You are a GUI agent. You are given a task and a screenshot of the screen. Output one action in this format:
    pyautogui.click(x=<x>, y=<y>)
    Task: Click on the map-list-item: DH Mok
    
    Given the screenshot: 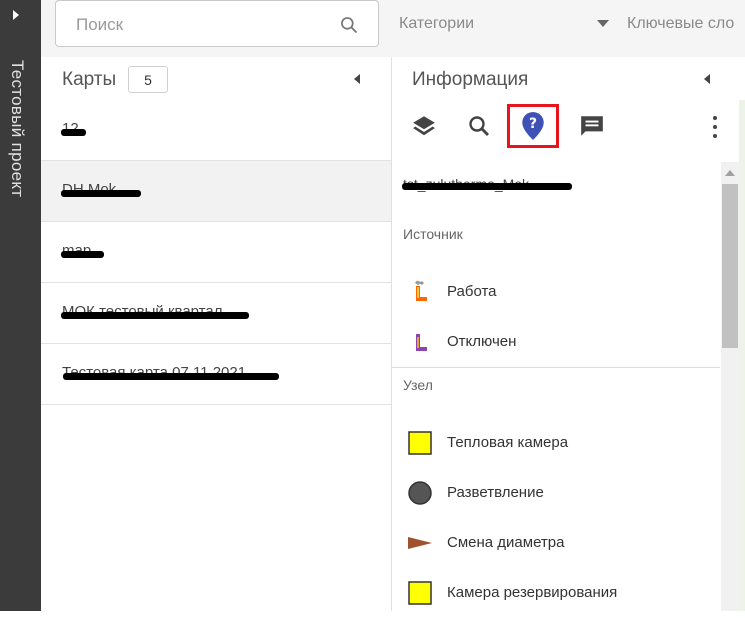 What is the action you would take?
    pyautogui.click(x=216, y=191)
    